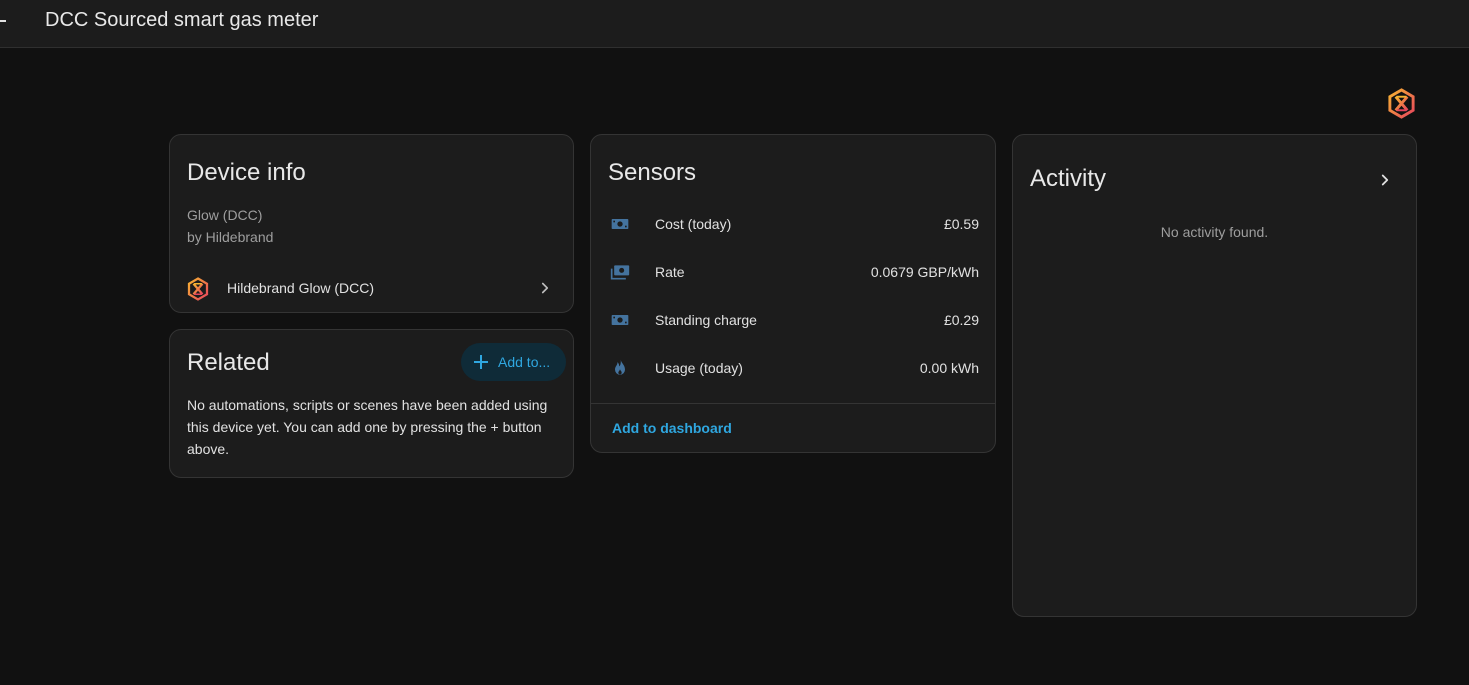 The height and width of the screenshot is (685, 1469). What do you see at coordinates (961, 320) in the screenshot?
I see `sensor-value: £0.29` at bounding box center [961, 320].